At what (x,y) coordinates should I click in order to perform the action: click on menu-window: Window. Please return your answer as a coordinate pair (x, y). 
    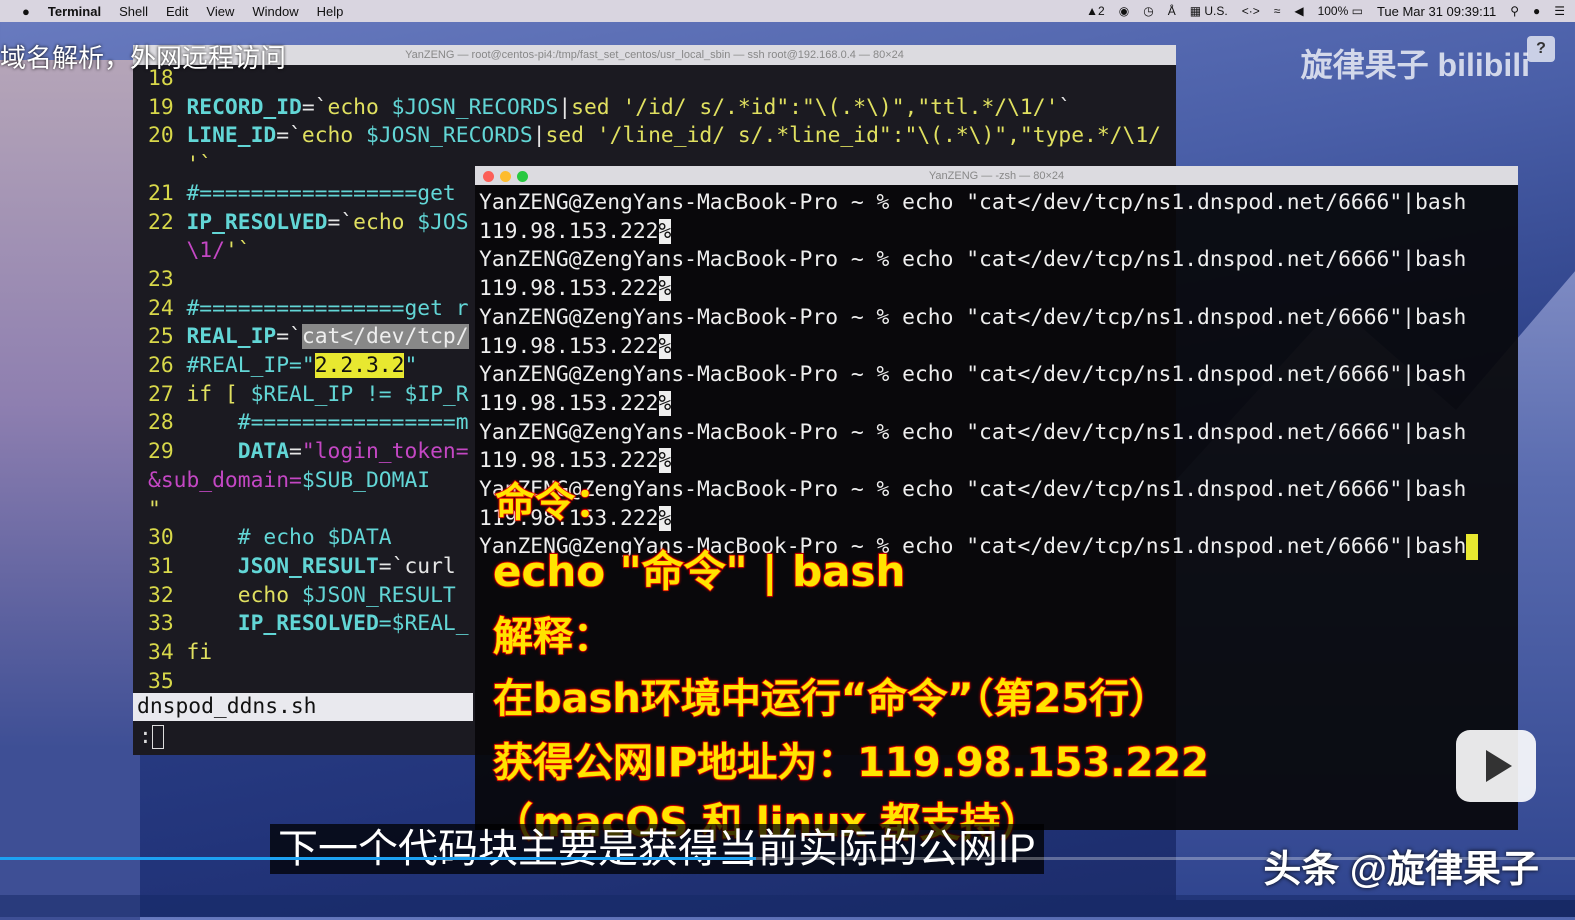
    Looking at the image, I should click on (275, 11).